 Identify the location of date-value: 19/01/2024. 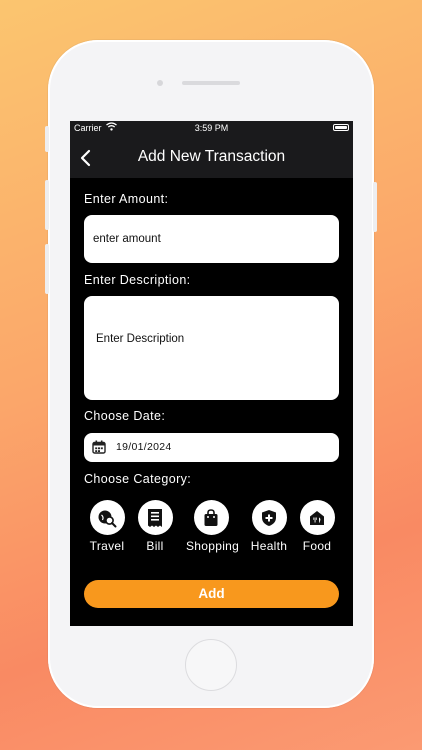
(144, 447).